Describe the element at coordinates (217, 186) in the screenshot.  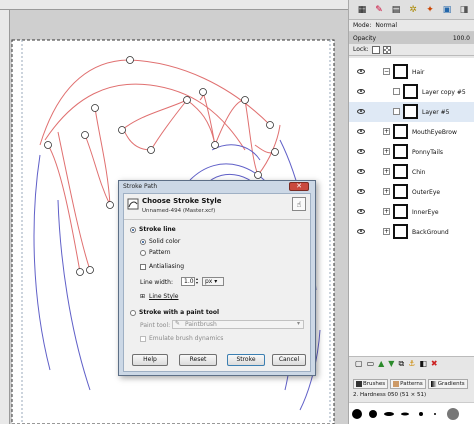
I see `dialog-titlebar: Stroke Path` at that location.